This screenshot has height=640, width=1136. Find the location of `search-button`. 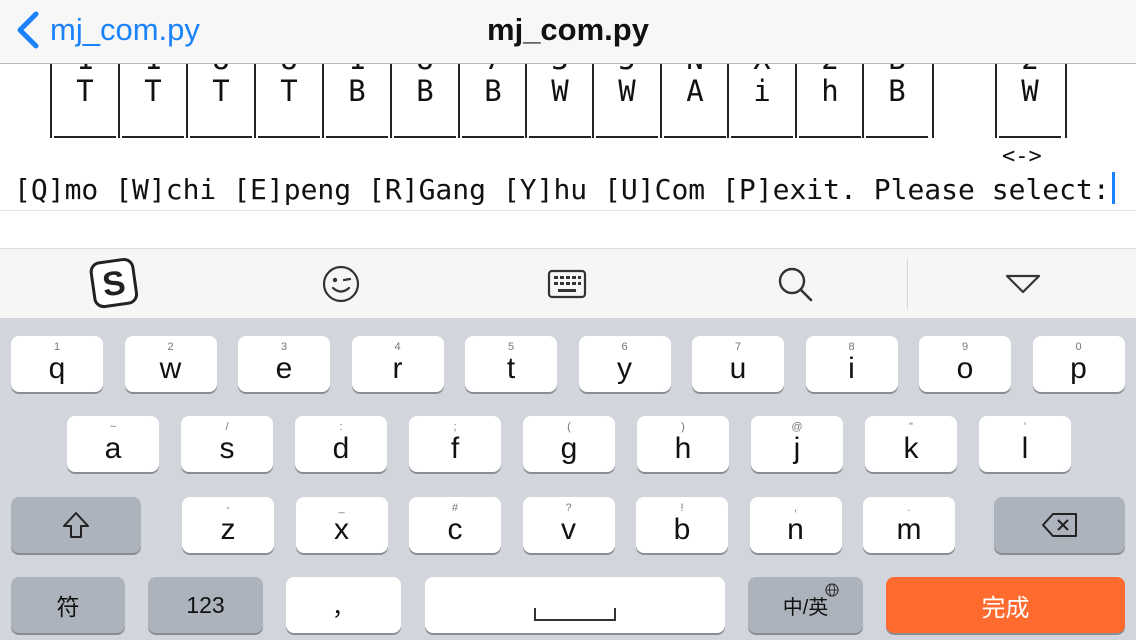

search-button is located at coordinates (795, 284).